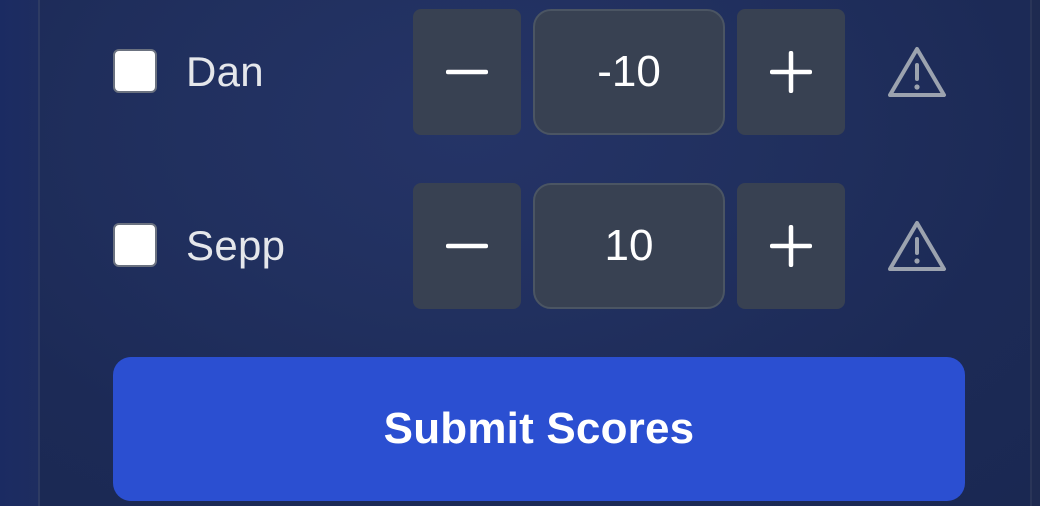 This screenshot has width=1040, height=506. Describe the element at coordinates (225, 71) in the screenshot. I see `player-name: Dan` at that location.